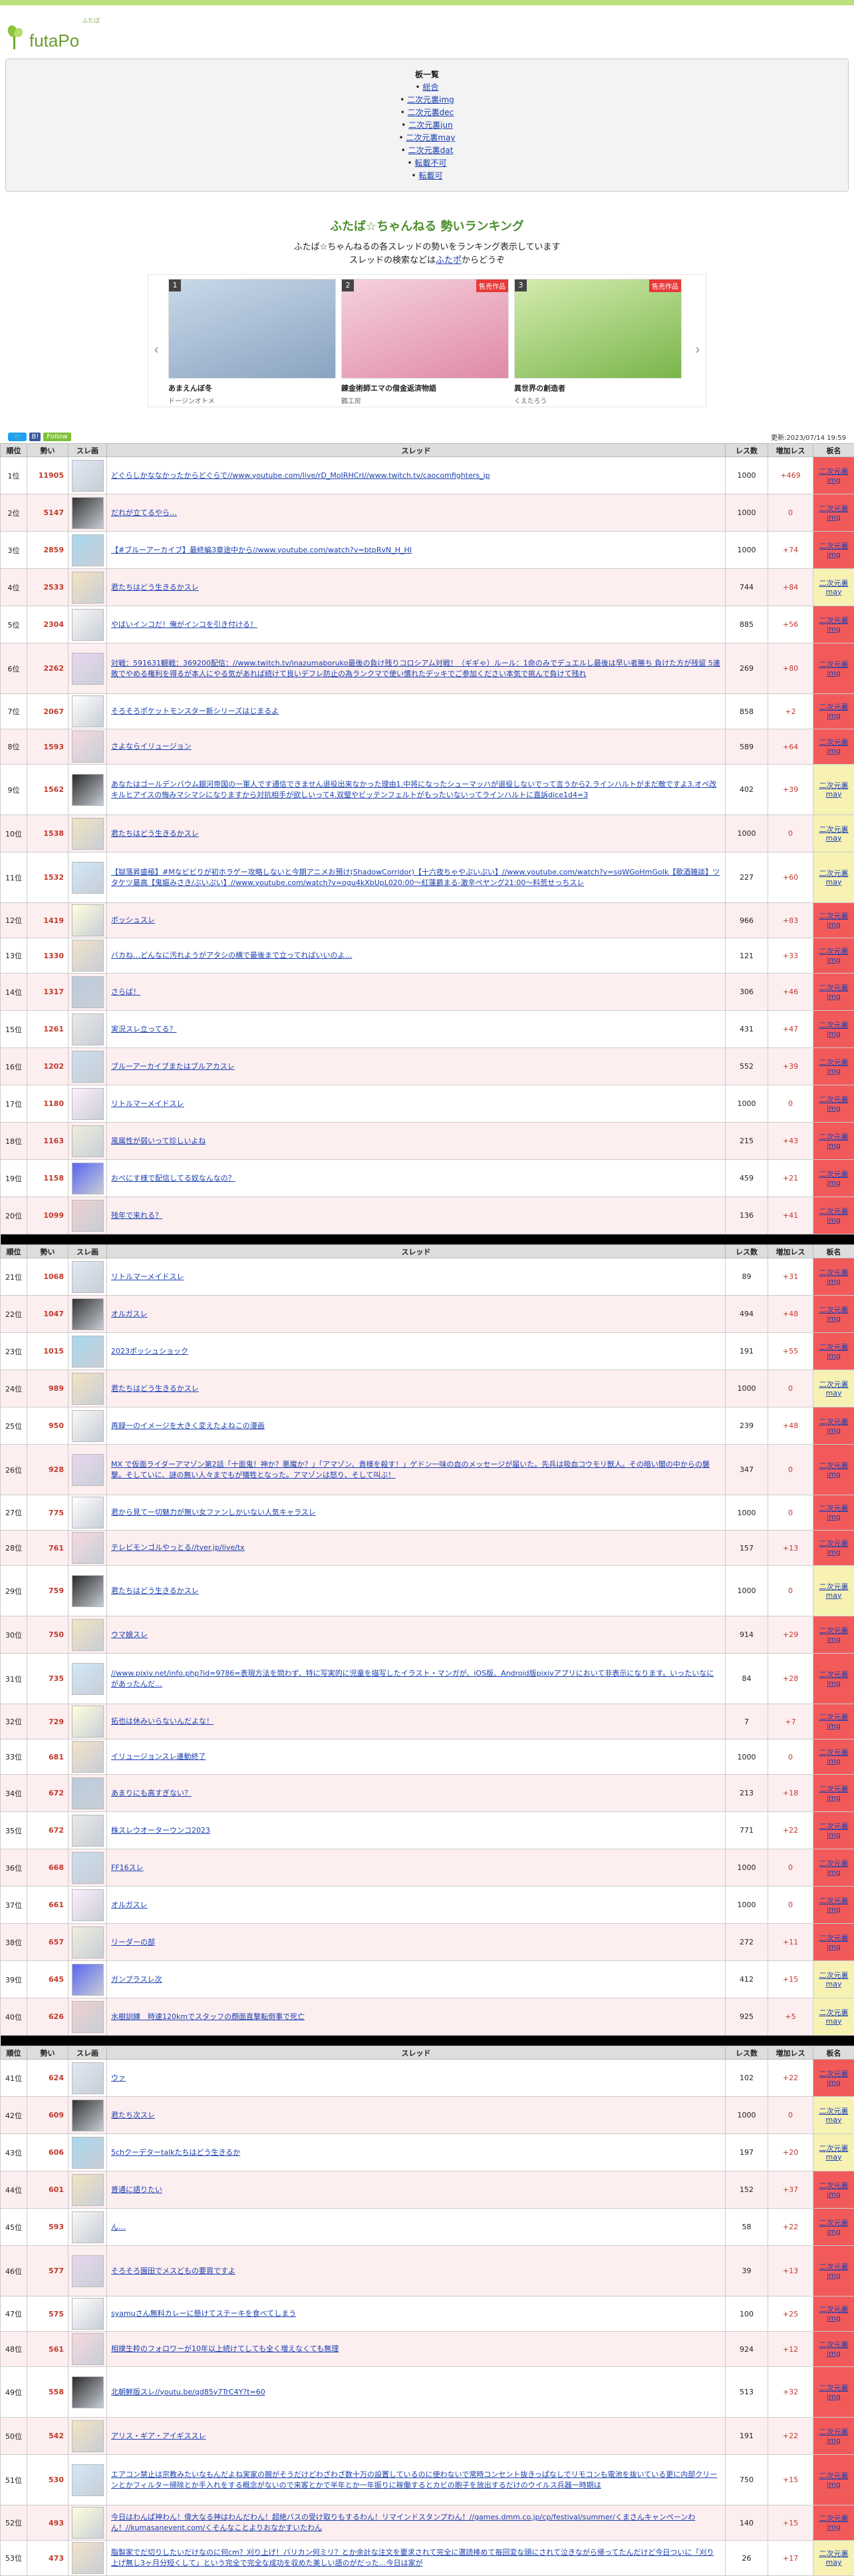 The width and height of the screenshot is (854, 2576). What do you see at coordinates (213, 1512) in the screenshot?
I see `thread-link: 君から見て一切魅力が無い女ファンしかいない人気キャラスレ` at bounding box center [213, 1512].